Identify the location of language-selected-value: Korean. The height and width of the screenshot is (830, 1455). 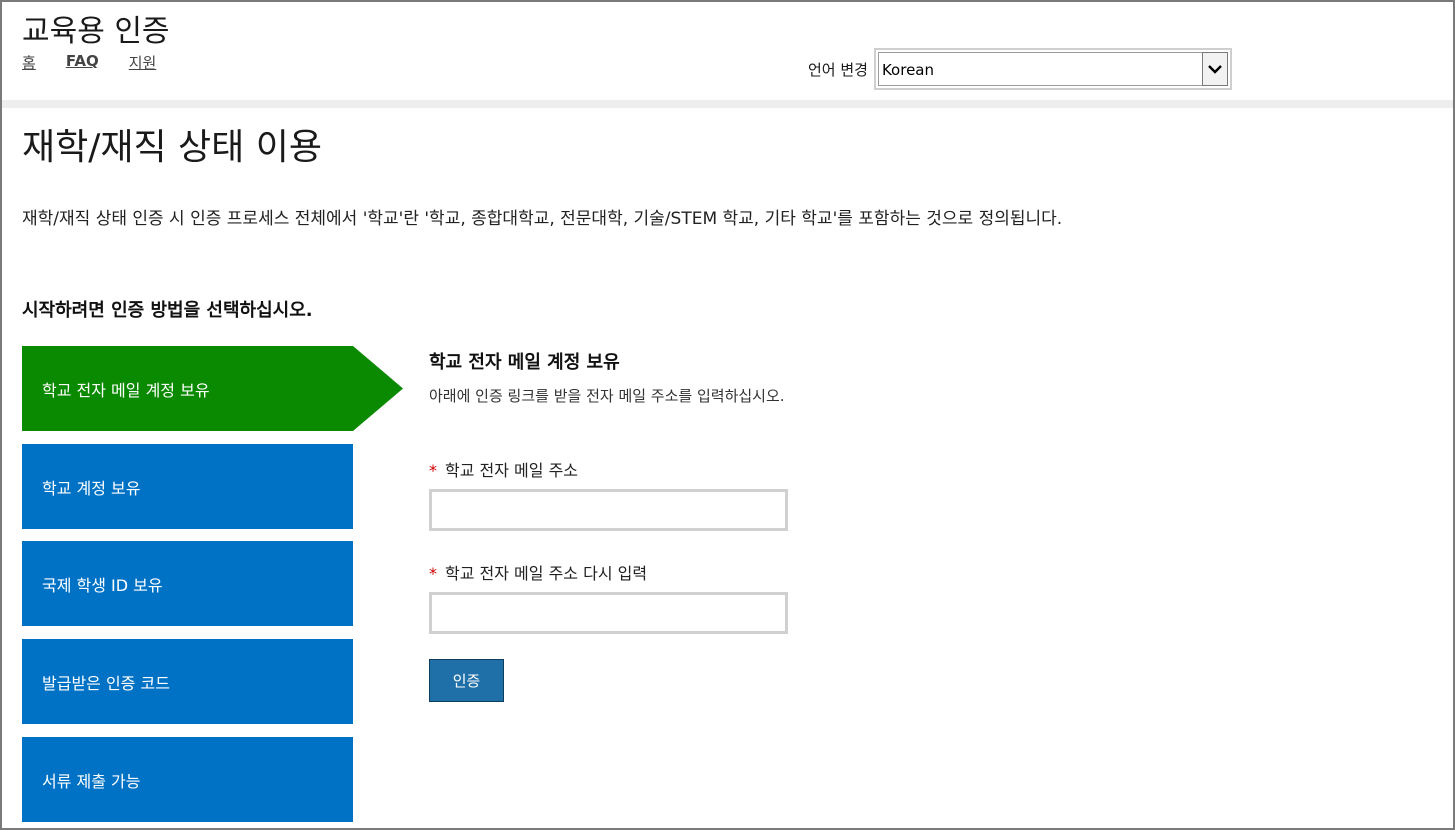
(907, 70).